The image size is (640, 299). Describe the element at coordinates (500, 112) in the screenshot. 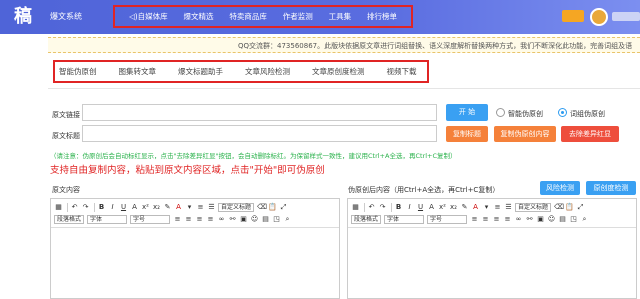

I see `radio-smart-rewrite` at that location.